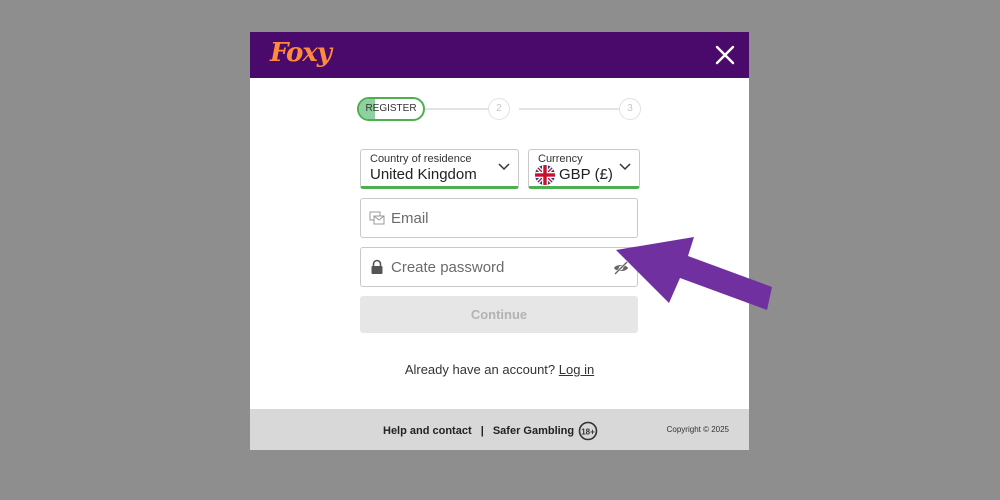 This screenshot has width=1000, height=500. Describe the element at coordinates (421, 159) in the screenshot. I see `country-label: Country of residence` at that location.